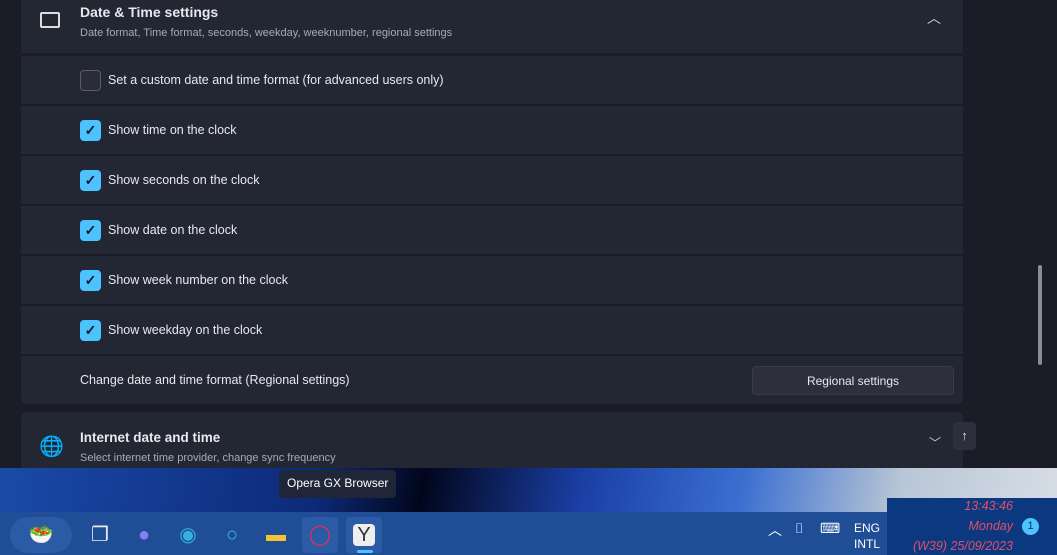  Describe the element at coordinates (867, 536) in the screenshot. I see `language-indicator: ENG INTL` at that location.